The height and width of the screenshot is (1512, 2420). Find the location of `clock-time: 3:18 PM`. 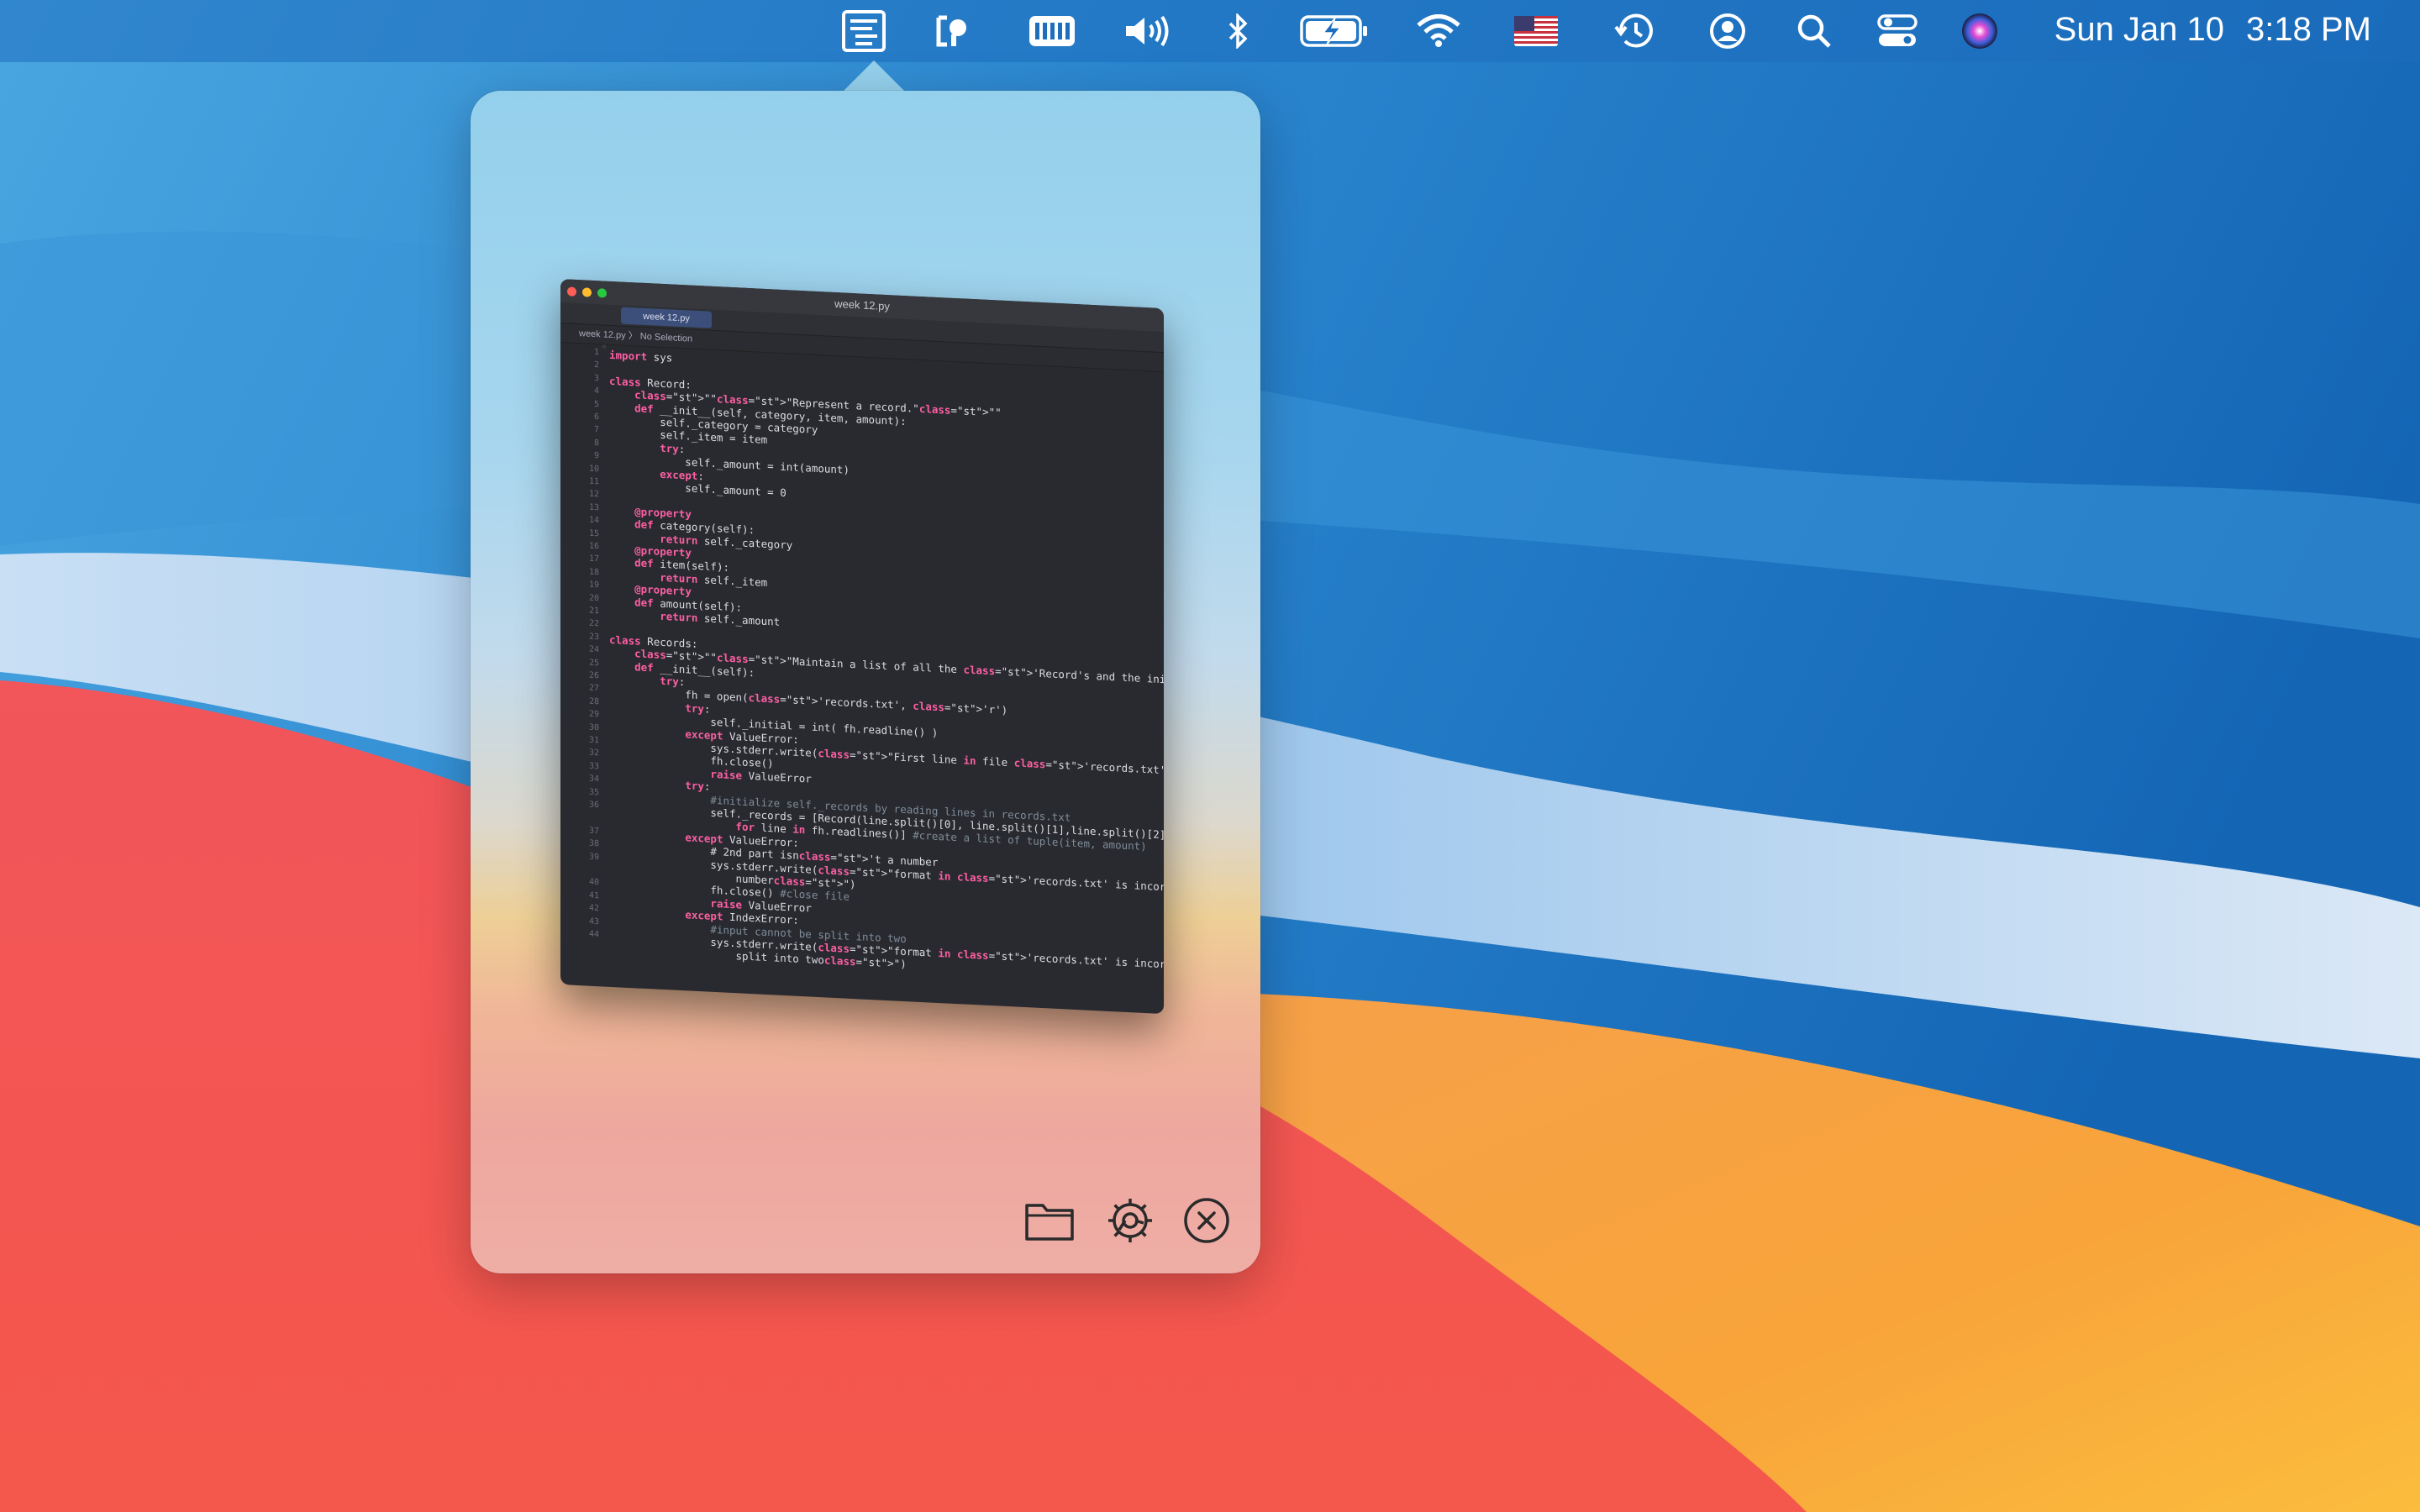

clock-time: 3:18 PM is located at coordinates (2308, 29).